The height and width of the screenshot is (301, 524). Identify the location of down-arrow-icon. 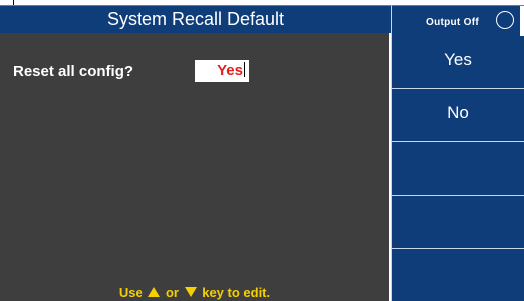
(190, 292).